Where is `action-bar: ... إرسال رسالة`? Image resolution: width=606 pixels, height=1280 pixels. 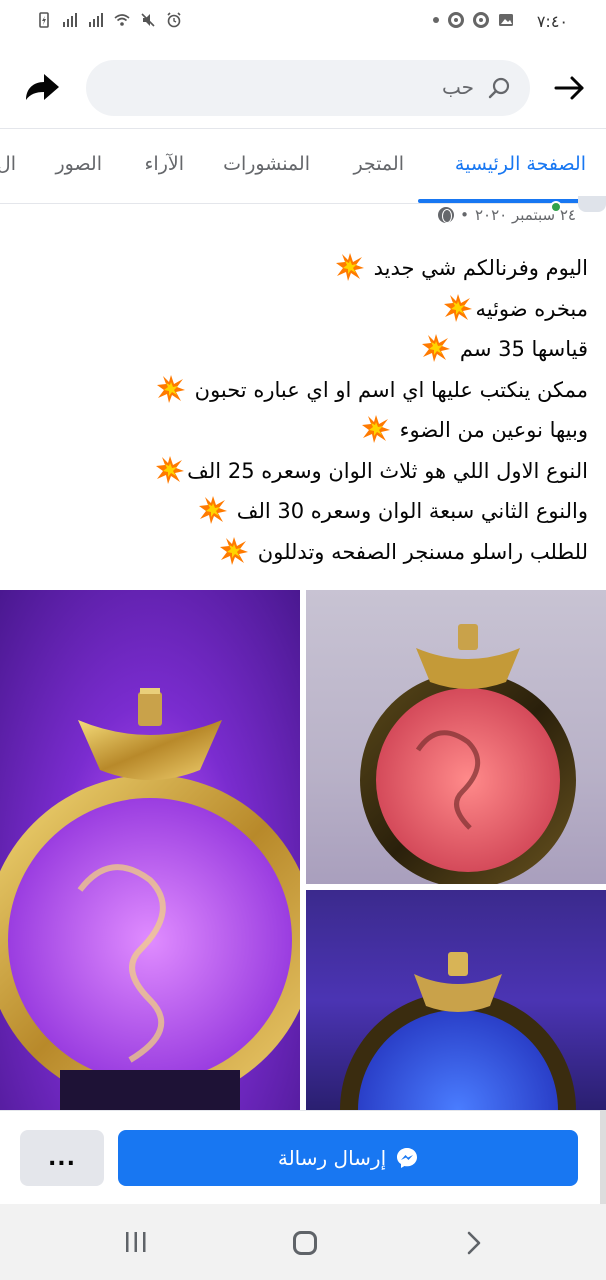 action-bar: ... إرسال رسالة is located at coordinates (303, 1157).